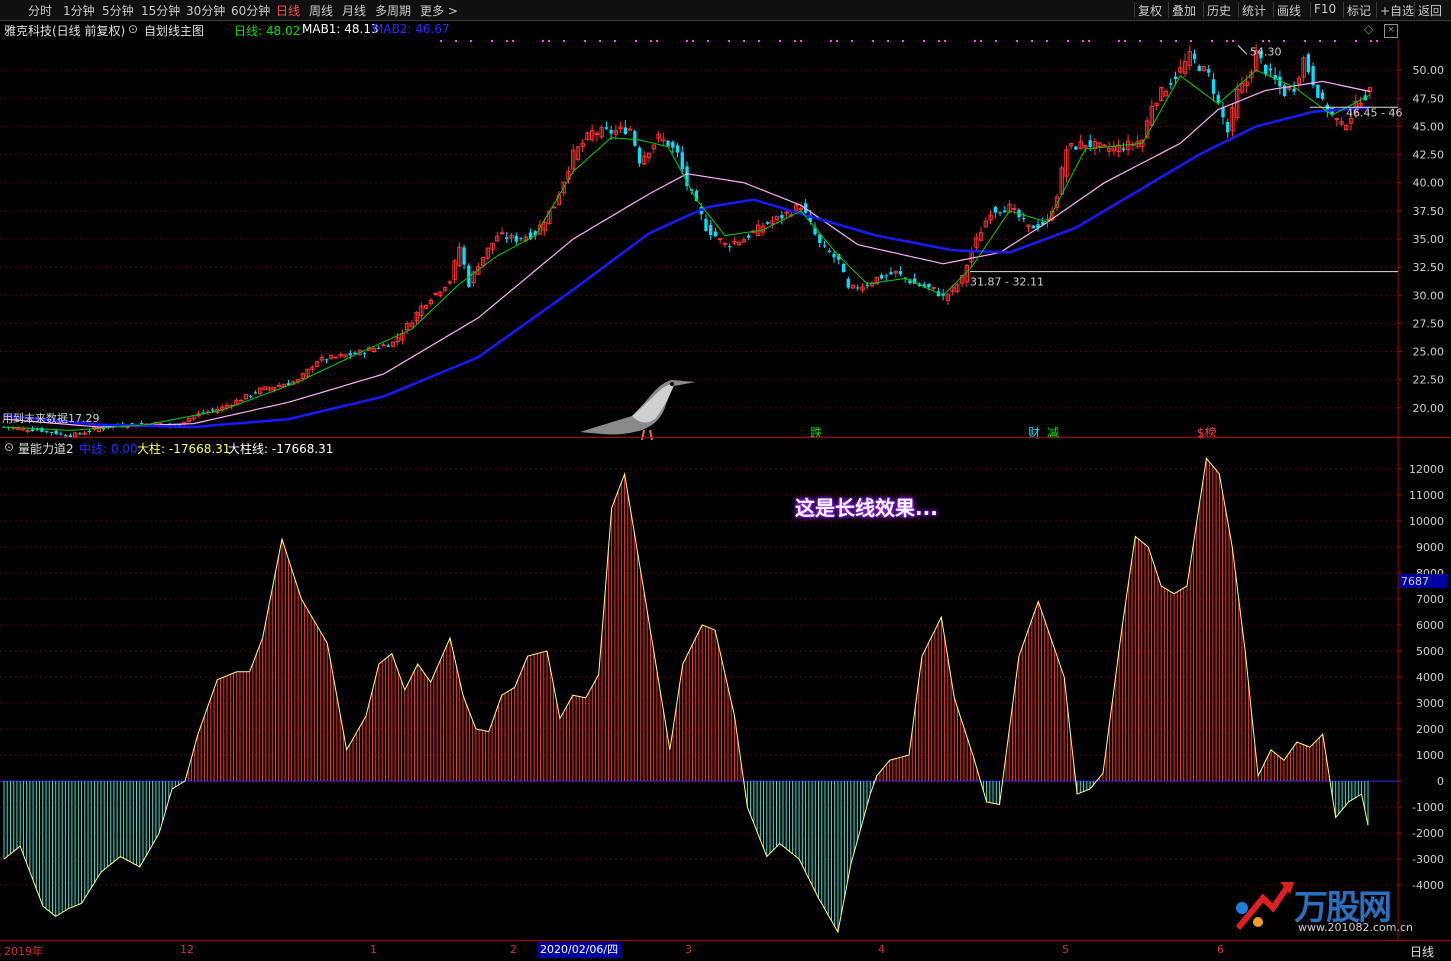 Image resolution: width=1451 pixels, height=961 pixels. Describe the element at coordinates (1430, 755) in the screenshot. I see `osc-tick-label: 1000` at that location.